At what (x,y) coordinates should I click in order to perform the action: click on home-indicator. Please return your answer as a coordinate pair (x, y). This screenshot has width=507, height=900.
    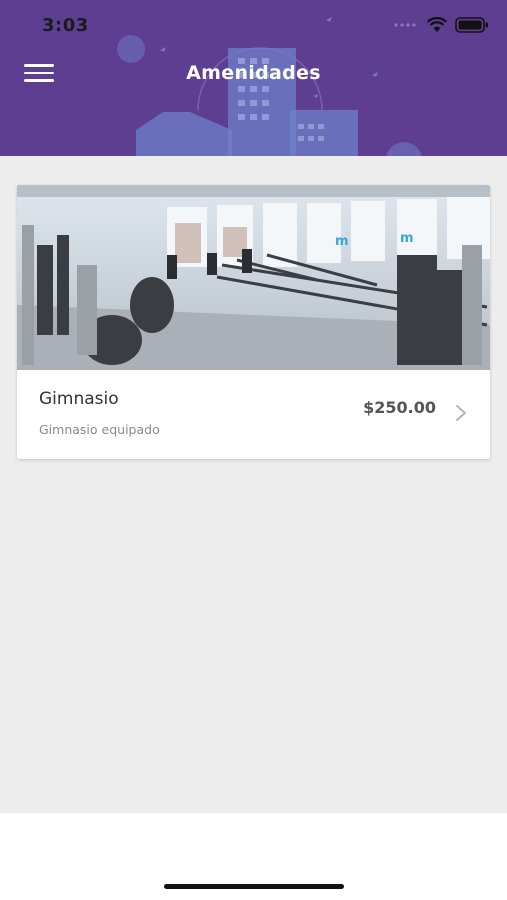
    Looking at the image, I should click on (254, 886).